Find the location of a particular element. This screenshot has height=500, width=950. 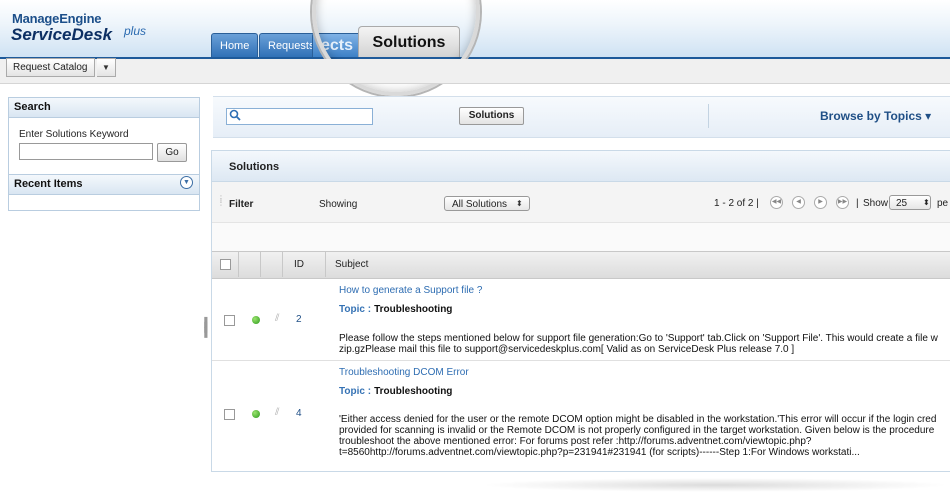

request-catalog-button: Request Catalog is located at coordinates (50, 67).